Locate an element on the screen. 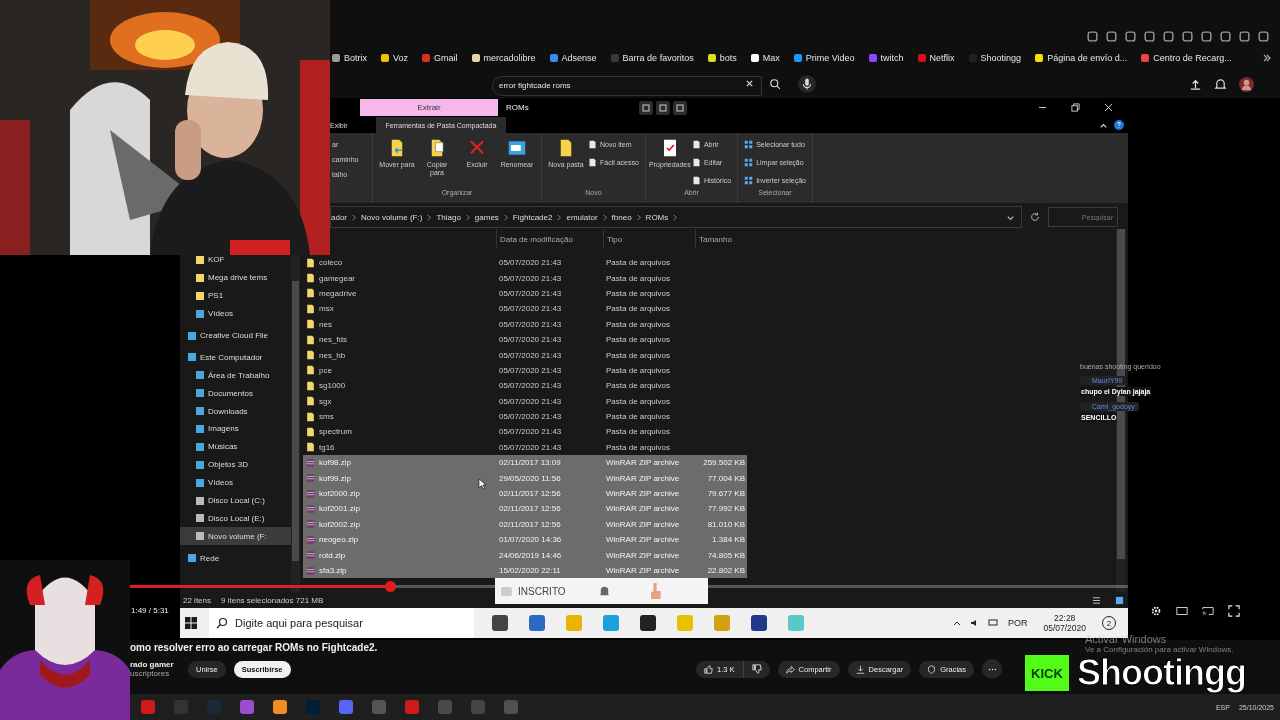 The height and width of the screenshot is (720, 1280). nav-item: Músicas is located at coordinates (235, 446).